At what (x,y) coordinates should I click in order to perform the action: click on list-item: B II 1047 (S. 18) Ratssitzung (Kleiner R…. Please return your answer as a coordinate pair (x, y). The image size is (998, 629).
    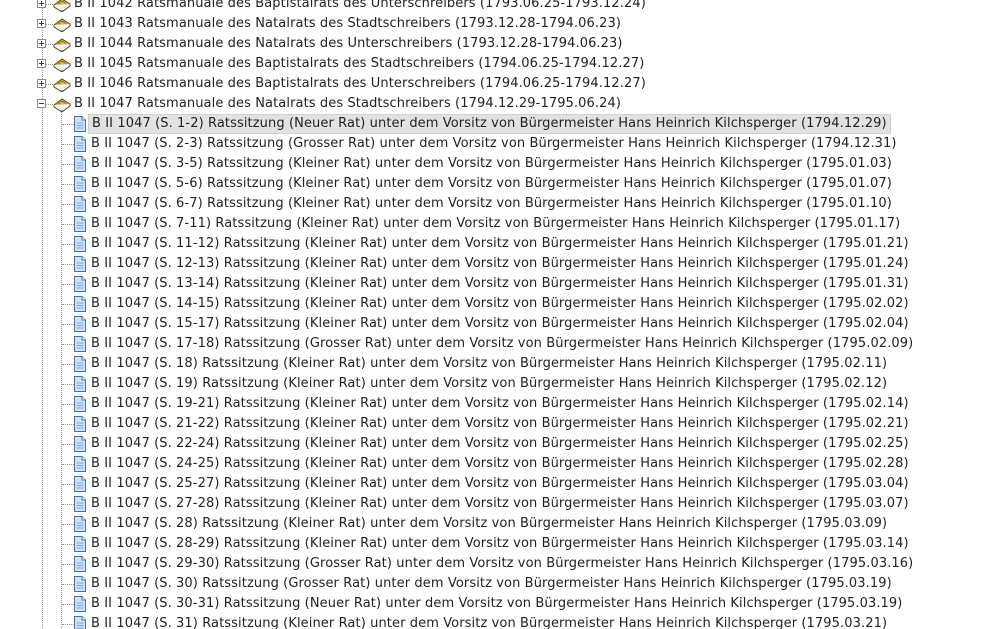
    Looking at the image, I should click on (499, 364).